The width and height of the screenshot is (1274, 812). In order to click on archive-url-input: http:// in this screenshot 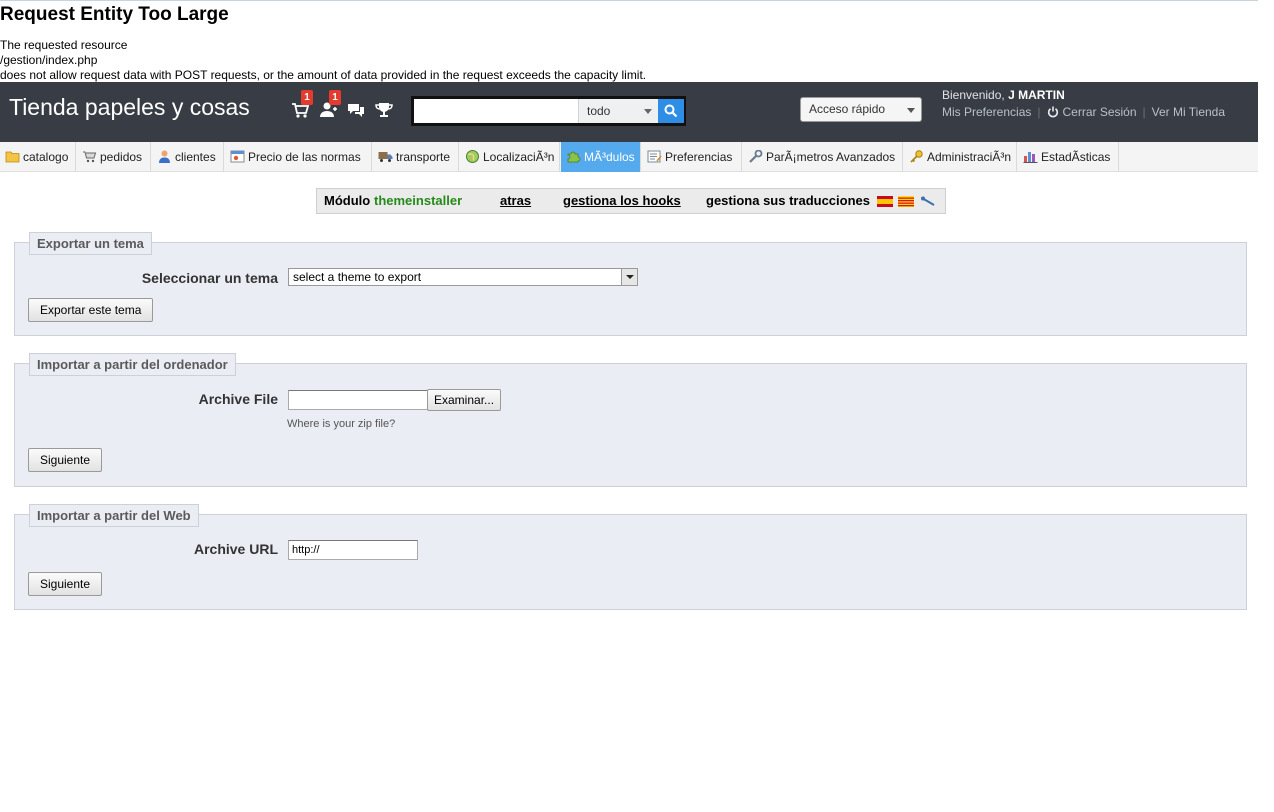, I will do `click(353, 550)`.